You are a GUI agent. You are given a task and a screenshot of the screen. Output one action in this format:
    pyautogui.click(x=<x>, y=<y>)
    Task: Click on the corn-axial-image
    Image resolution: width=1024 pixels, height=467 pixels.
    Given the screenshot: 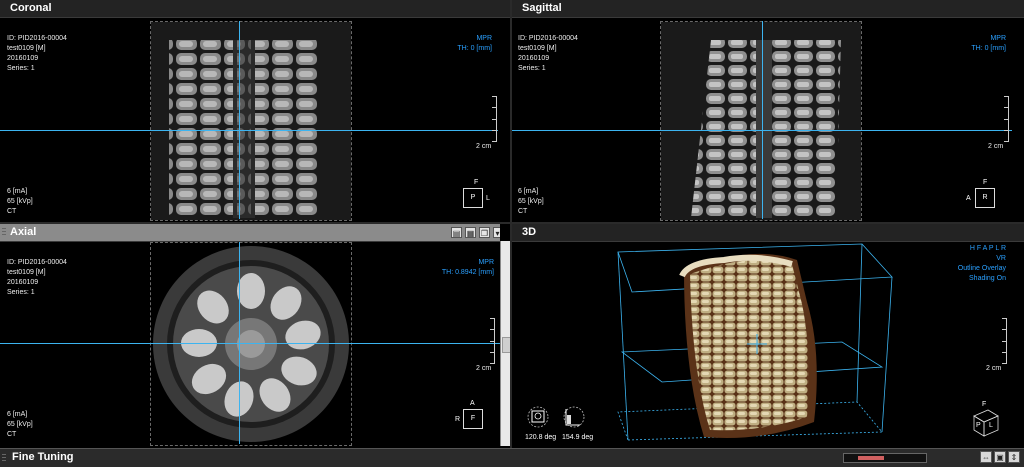 What is the action you would take?
    pyautogui.click(x=251, y=344)
    